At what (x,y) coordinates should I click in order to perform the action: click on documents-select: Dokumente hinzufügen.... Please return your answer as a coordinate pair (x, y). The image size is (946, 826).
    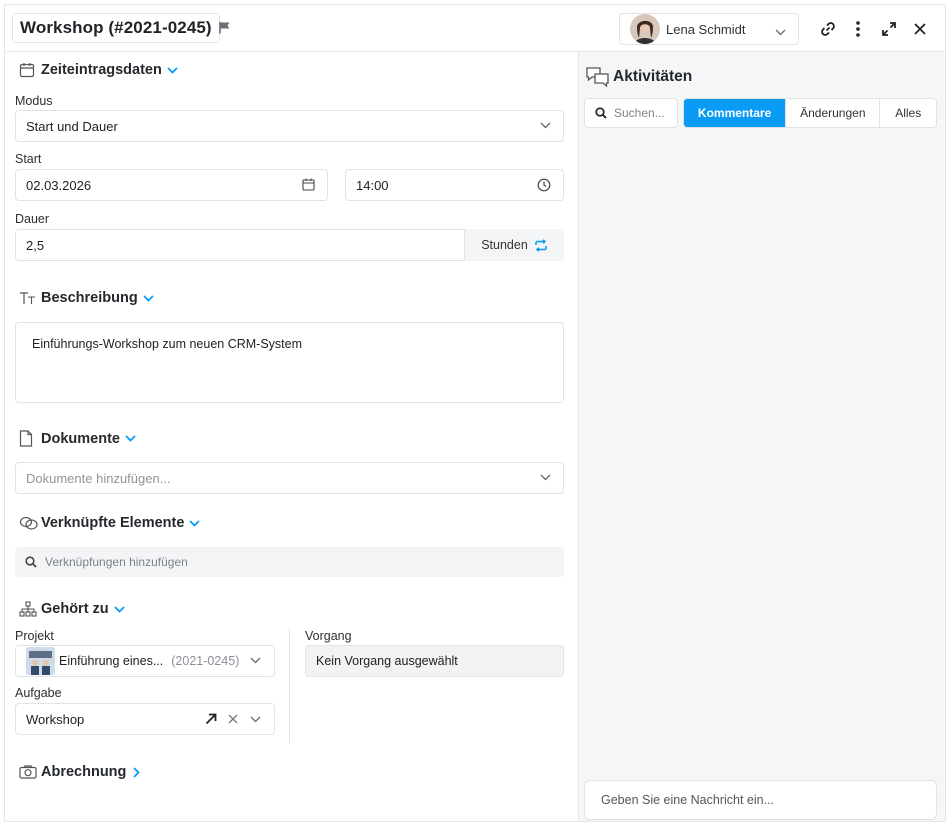
    Looking at the image, I should click on (289, 478).